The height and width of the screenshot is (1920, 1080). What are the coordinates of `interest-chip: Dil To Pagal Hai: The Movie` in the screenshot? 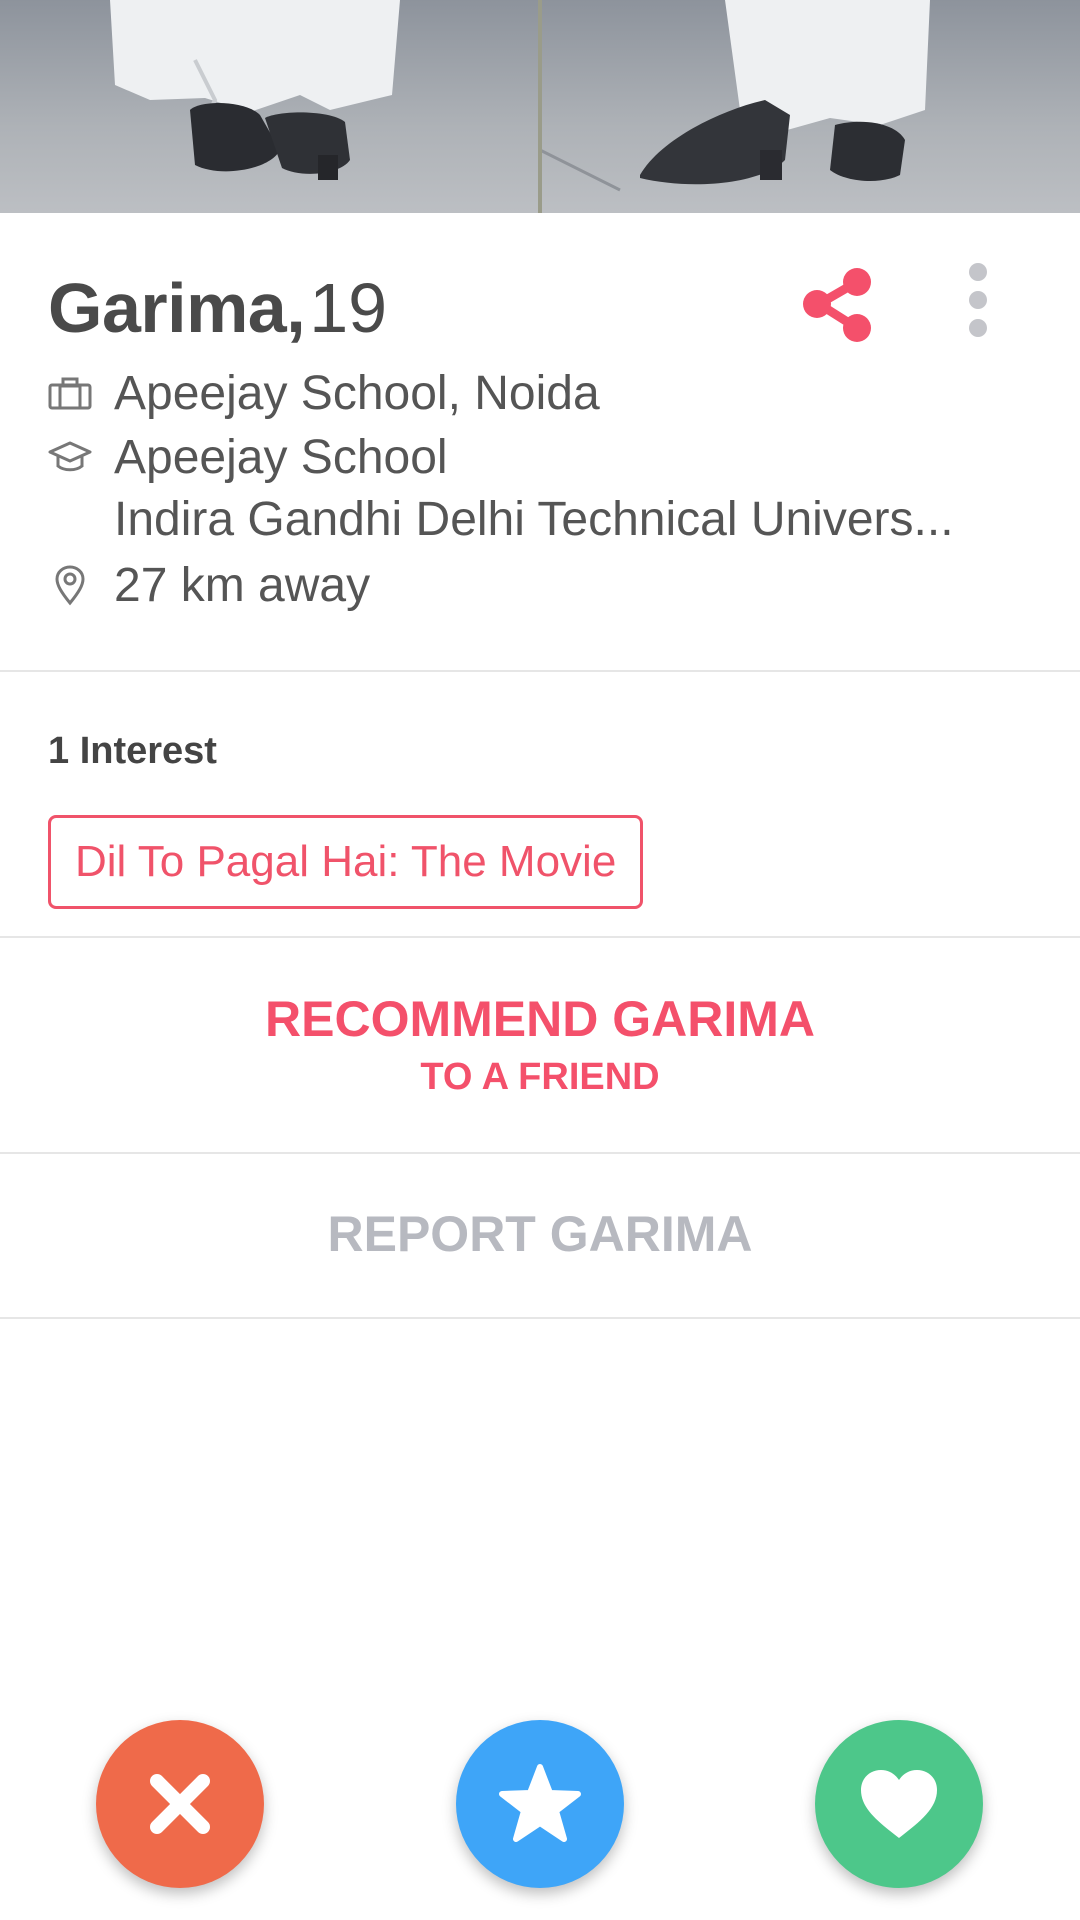 It's located at (346, 862).